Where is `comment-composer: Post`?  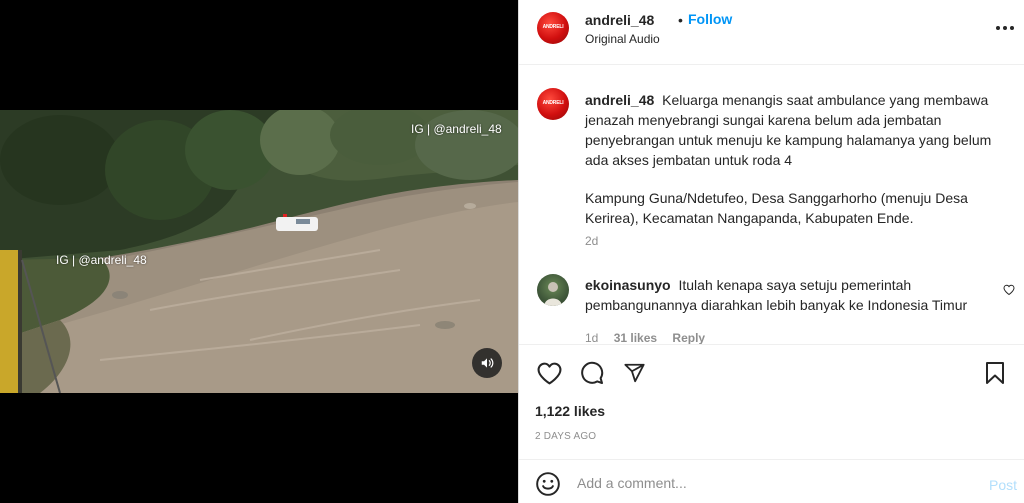
comment-composer: Post is located at coordinates (771, 481).